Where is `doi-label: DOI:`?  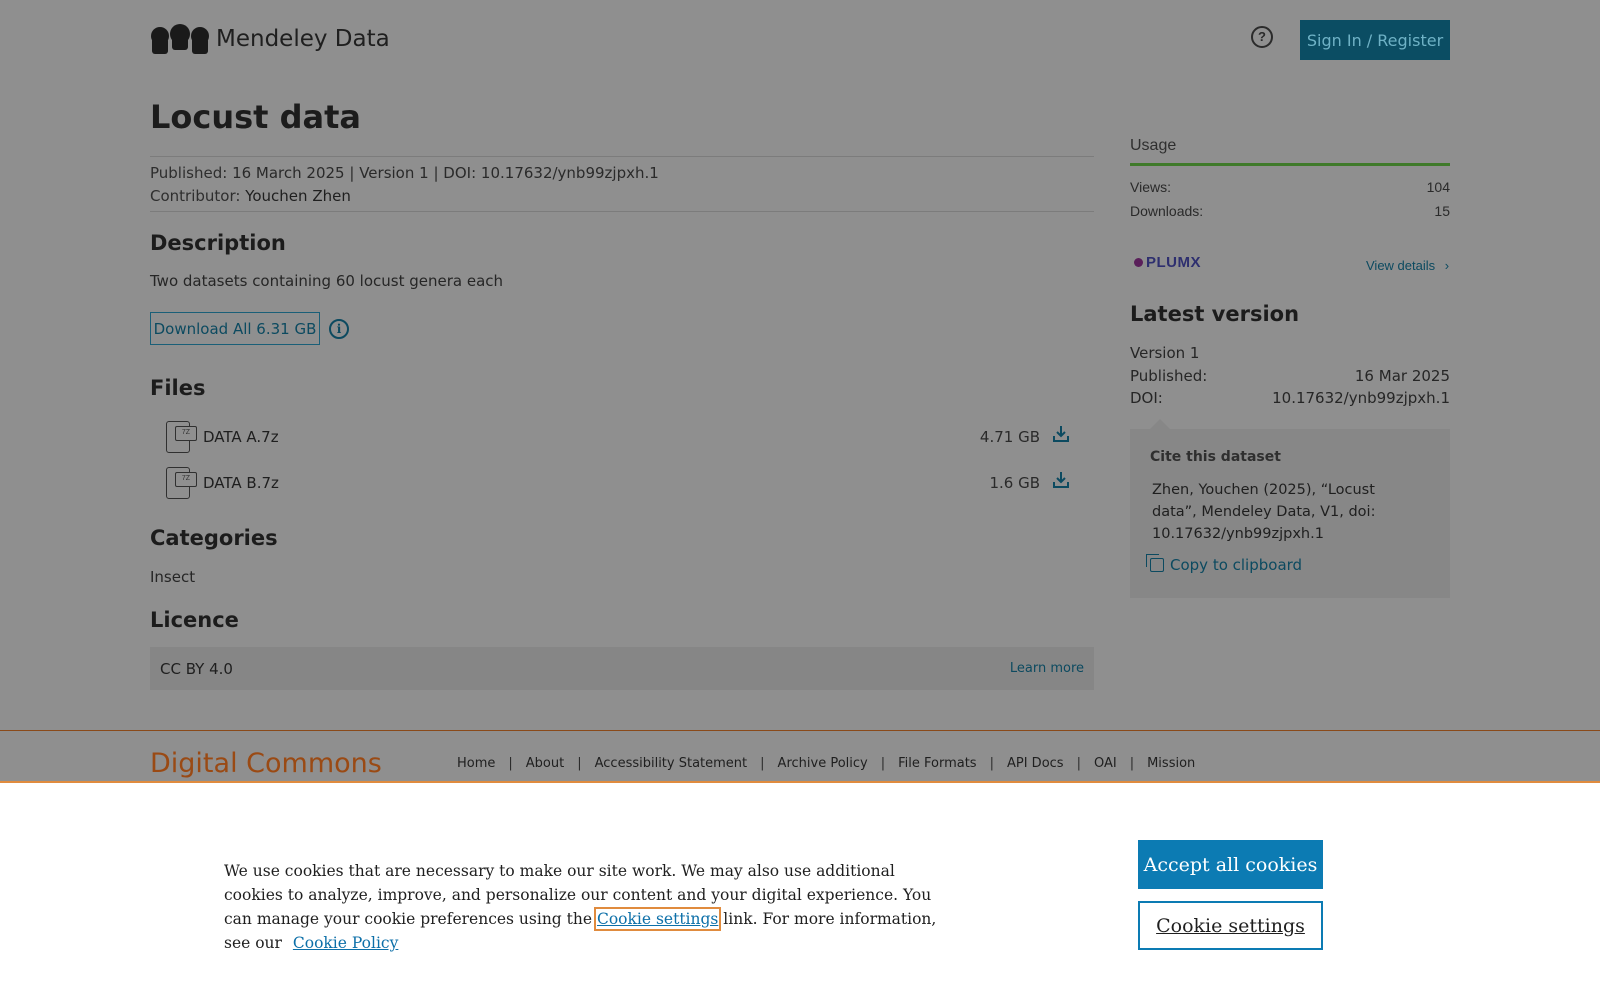
doi-label: DOI: is located at coordinates (460, 173).